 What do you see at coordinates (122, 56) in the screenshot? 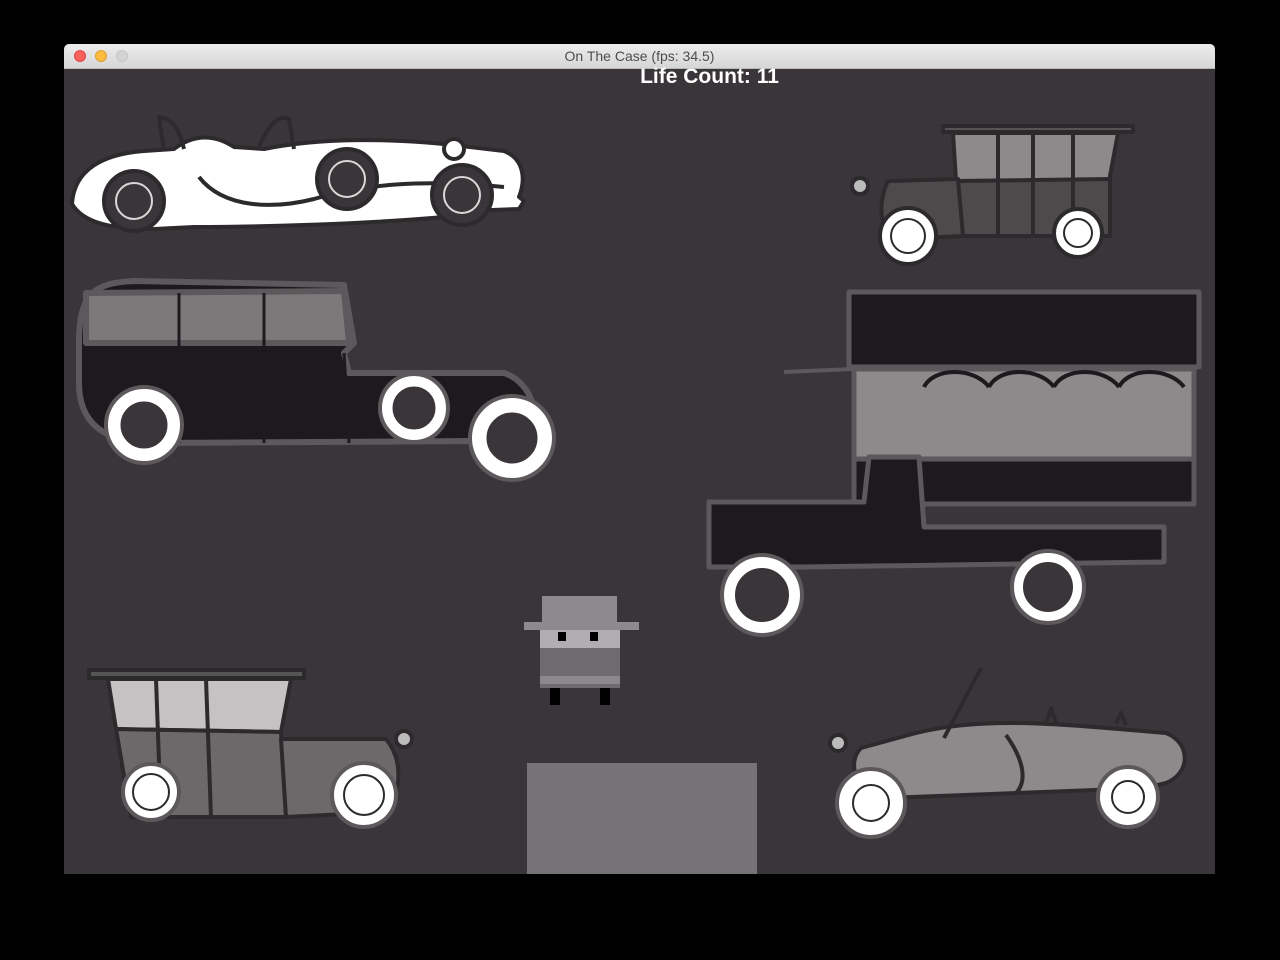
I see `zoom-window-button` at bounding box center [122, 56].